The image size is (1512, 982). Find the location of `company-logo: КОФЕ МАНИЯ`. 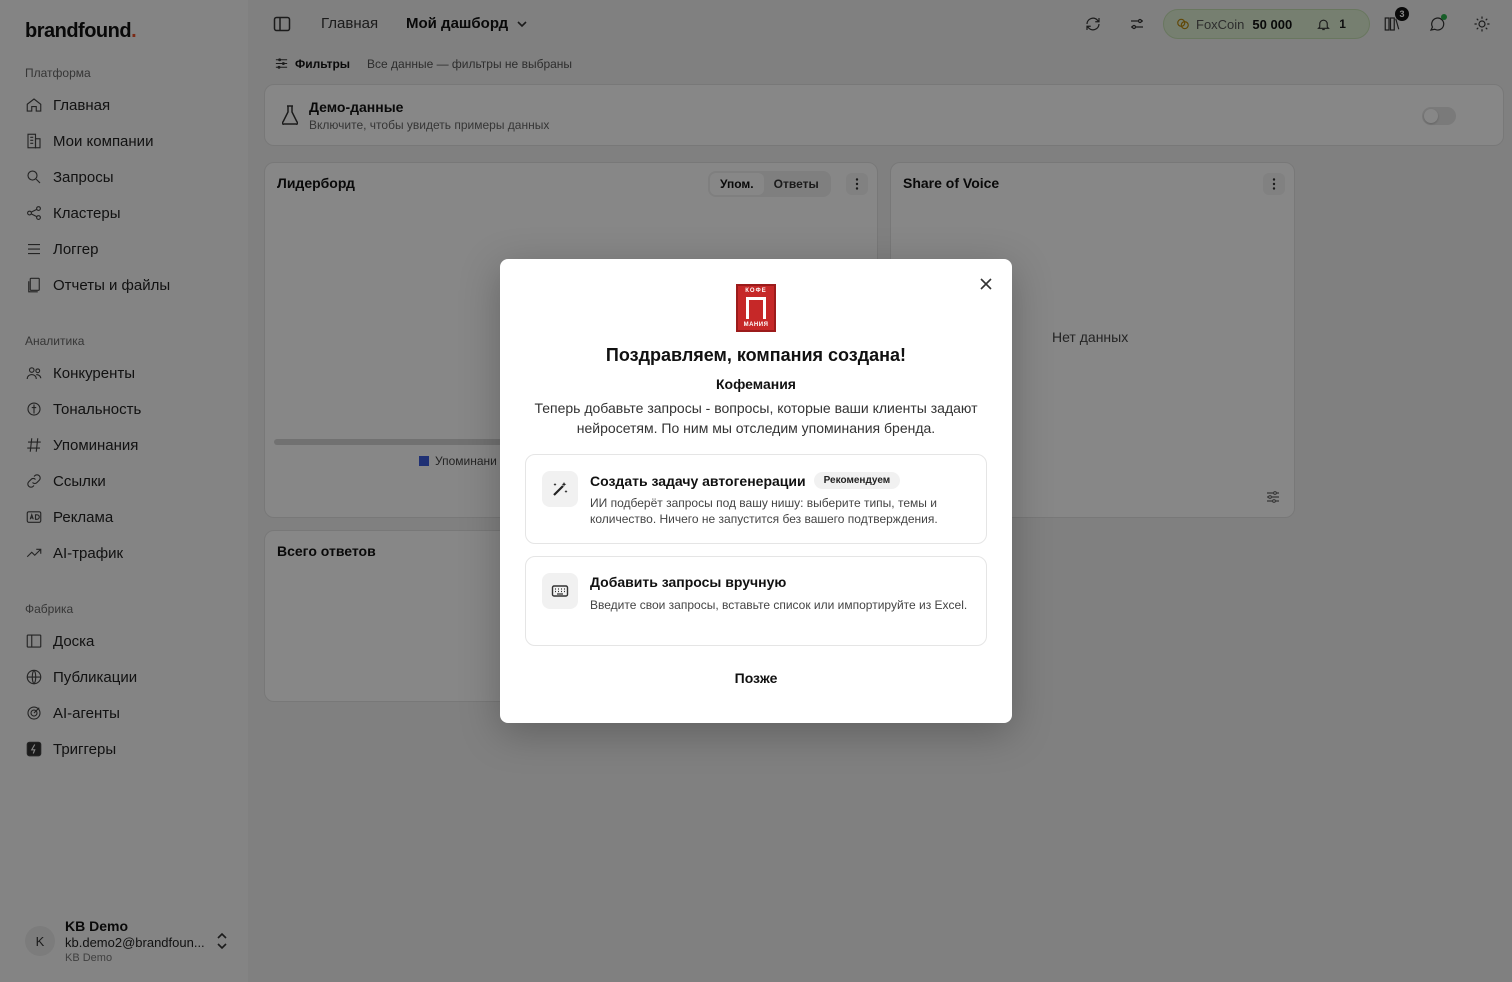

company-logo: КОФЕ МАНИЯ is located at coordinates (756, 308).